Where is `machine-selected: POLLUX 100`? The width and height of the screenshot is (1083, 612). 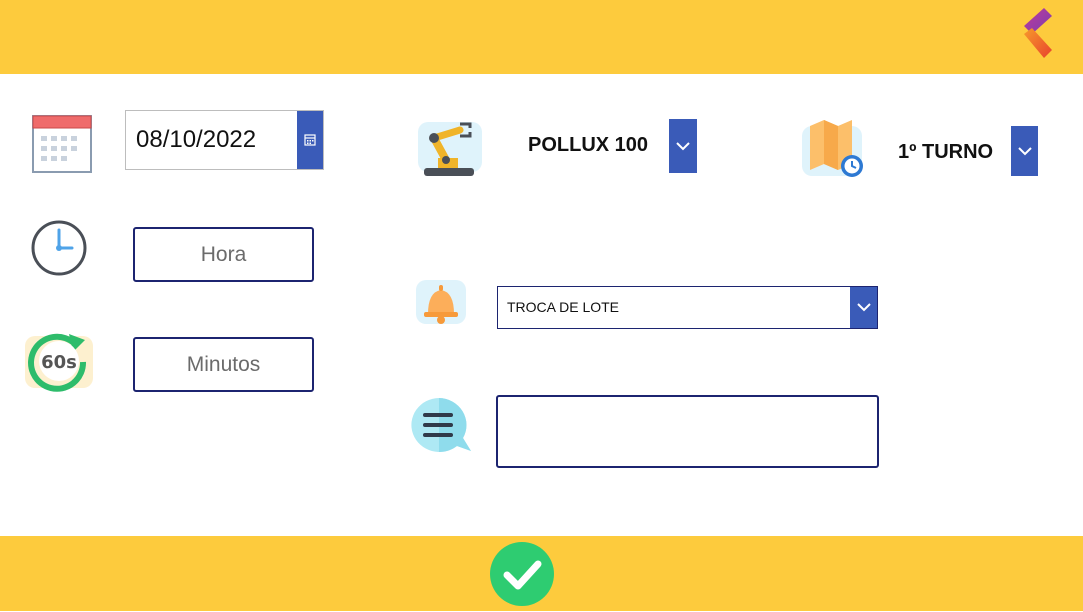
machine-selected: POLLUX 100 is located at coordinates (588, 145).